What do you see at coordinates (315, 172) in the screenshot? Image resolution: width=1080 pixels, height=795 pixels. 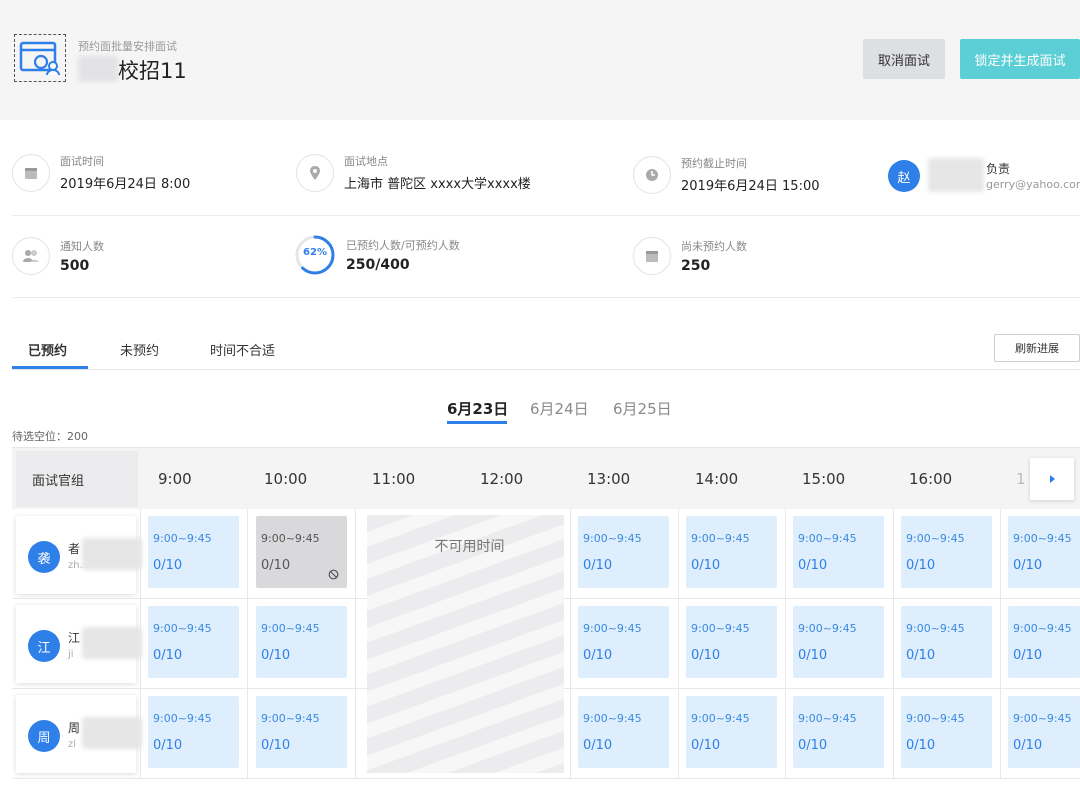 I see `location-pin-icon` at bounding box center [315, 172].